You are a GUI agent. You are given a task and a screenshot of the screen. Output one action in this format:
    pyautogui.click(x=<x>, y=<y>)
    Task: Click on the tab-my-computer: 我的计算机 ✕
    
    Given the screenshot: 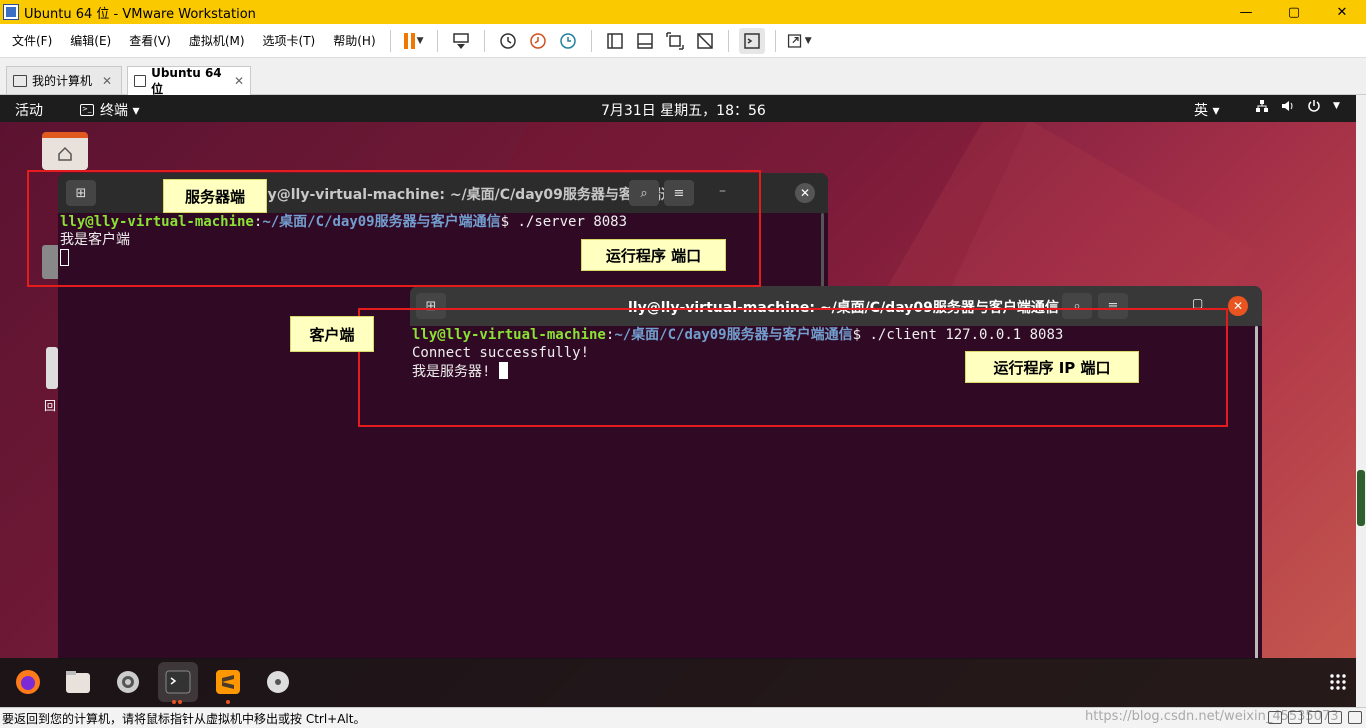 What is the action you would take?
    pyautogui.click(x=64, y=80)
    